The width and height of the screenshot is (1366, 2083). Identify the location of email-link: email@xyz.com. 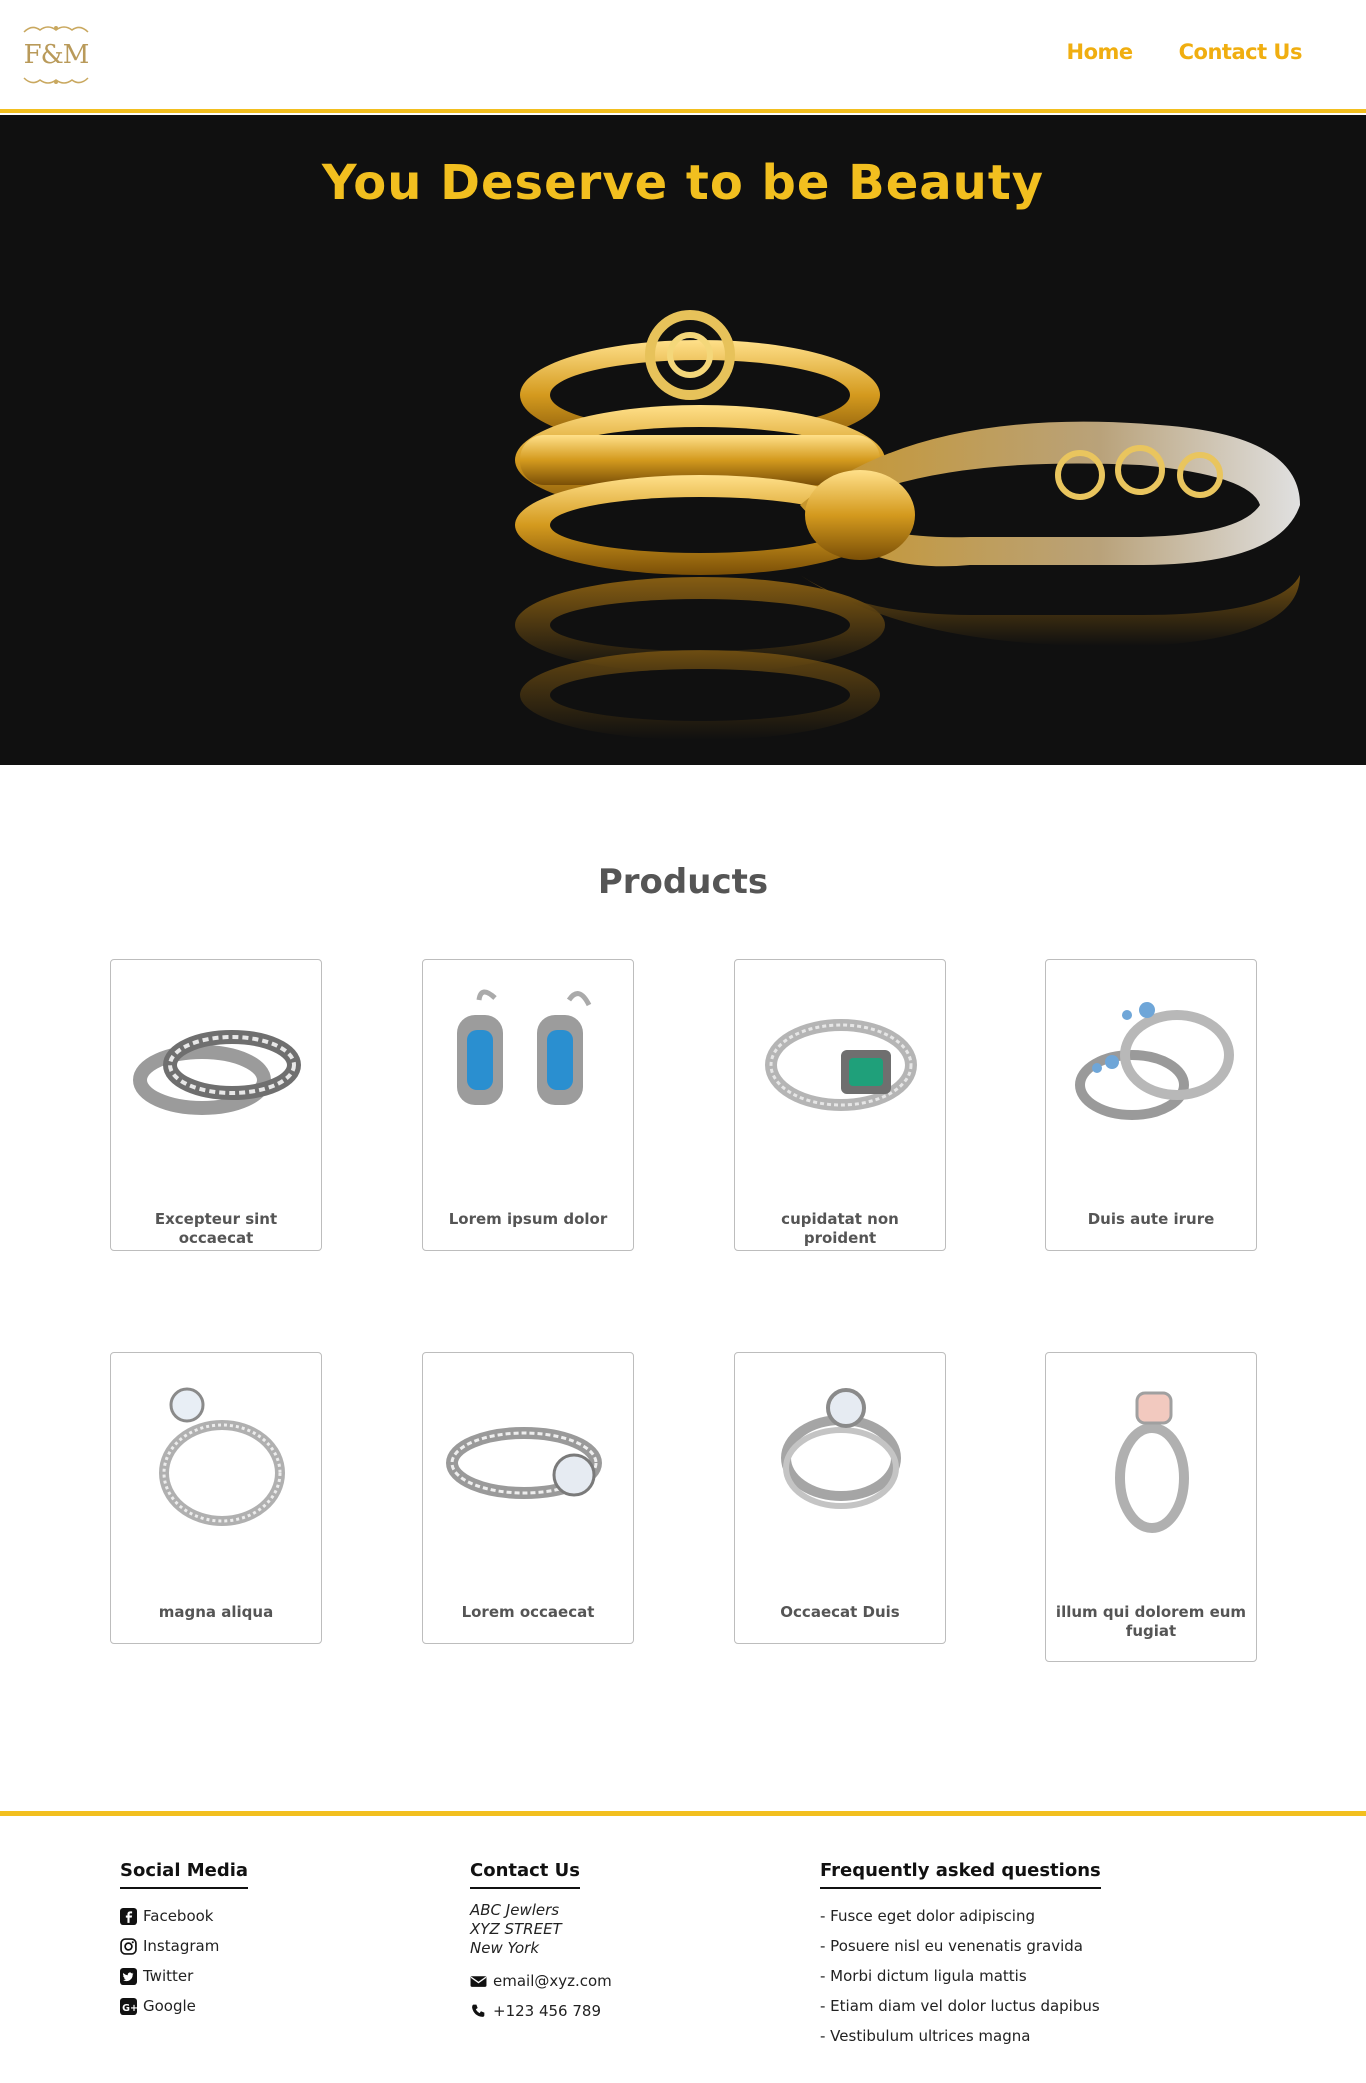
(541, 1981).